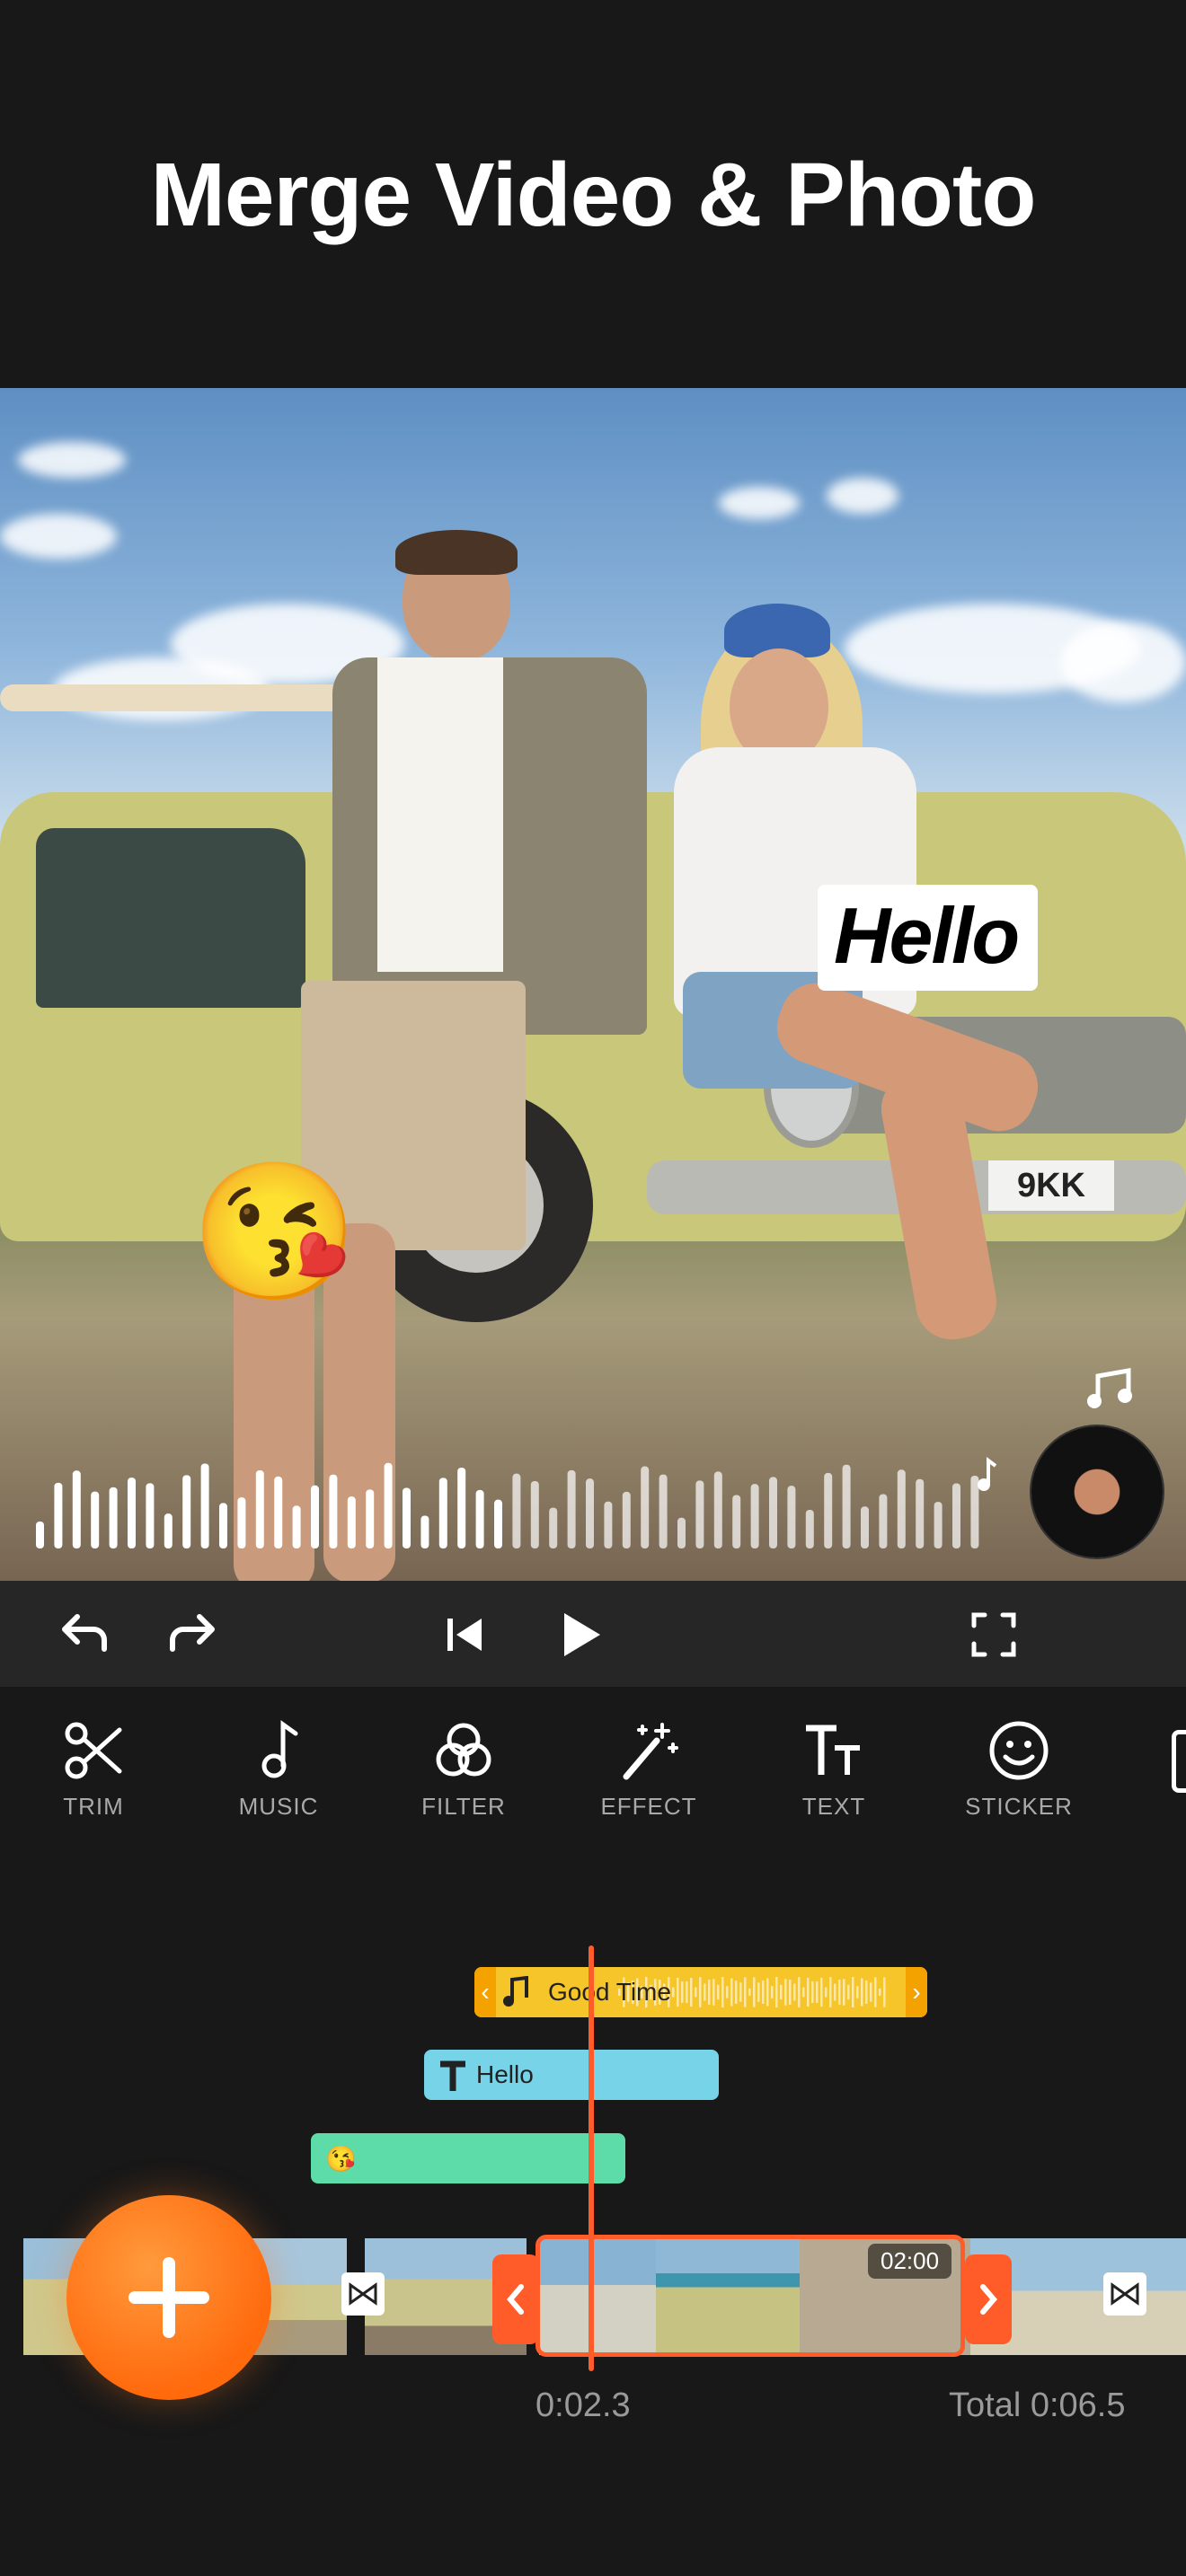  I want to click on tool-trim-label: TRIM, so click(93, 1806).